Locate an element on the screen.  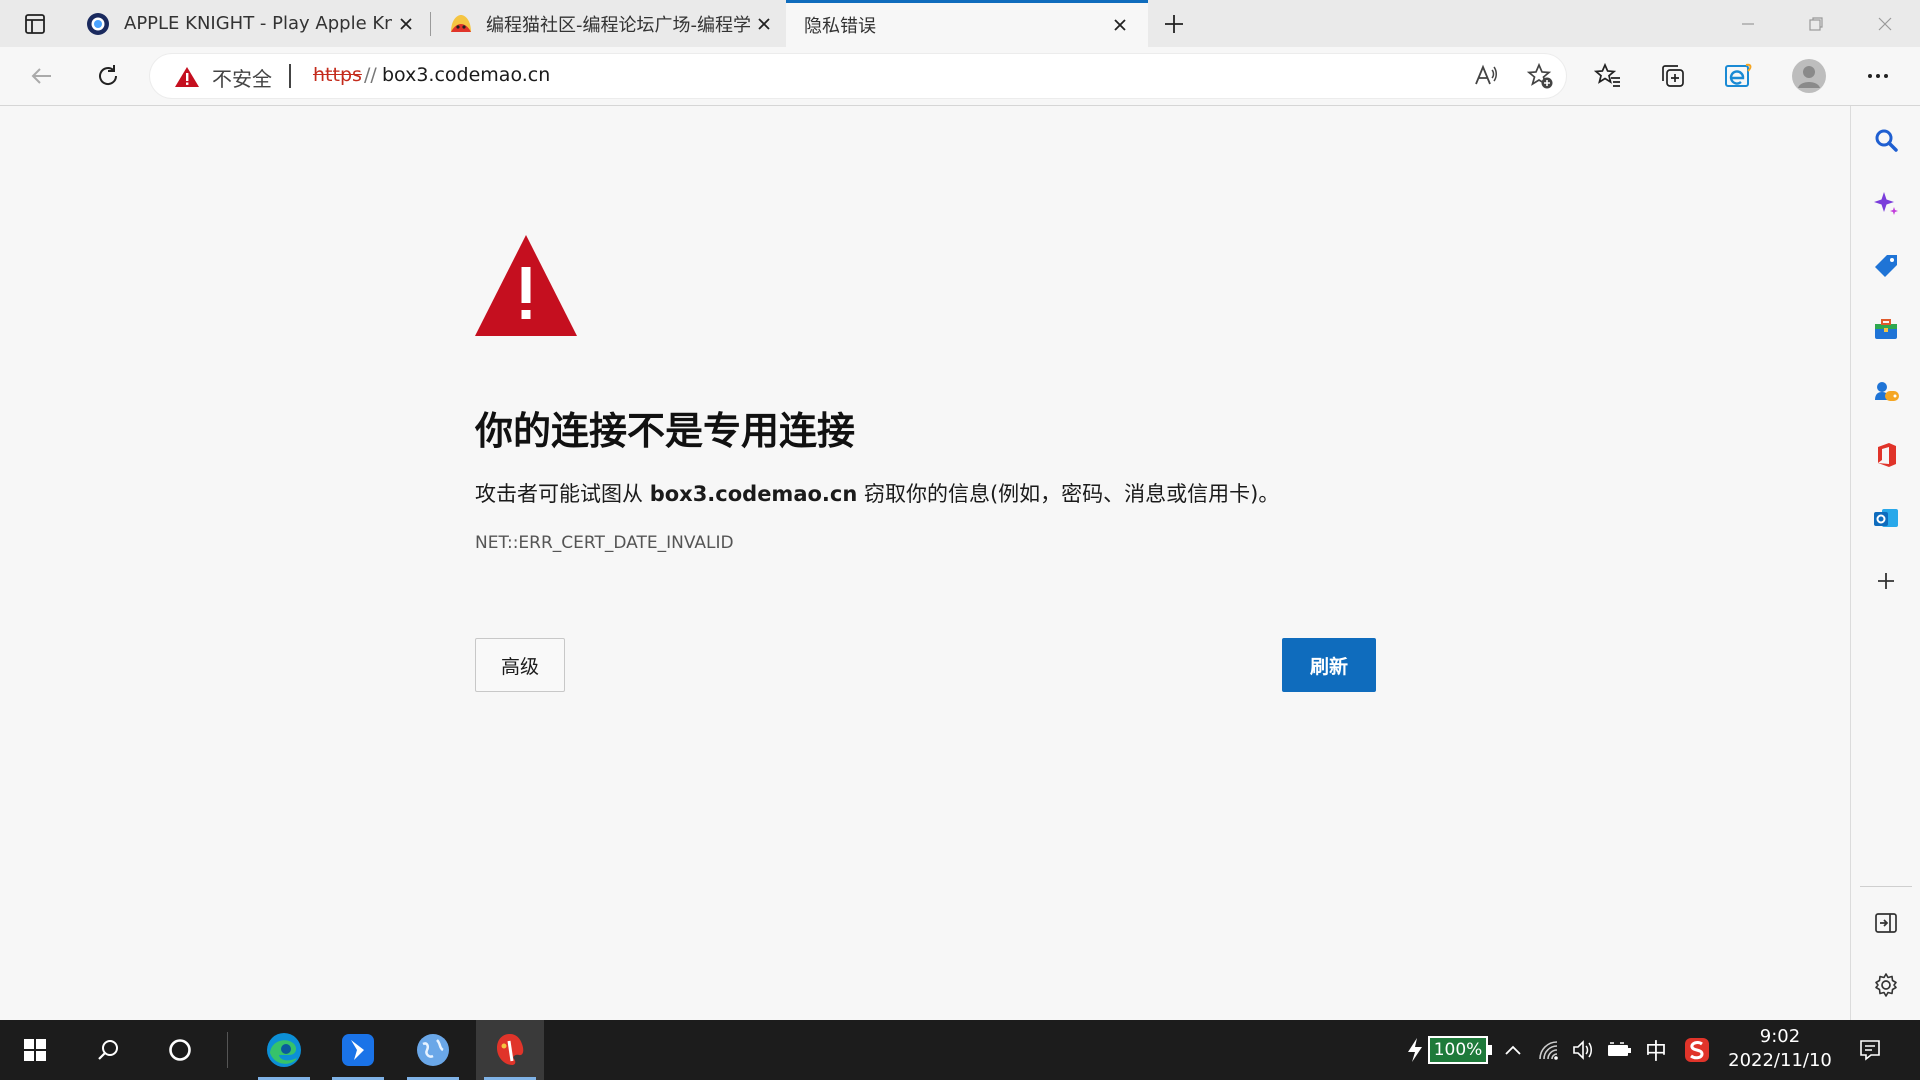
tab-actions-button is located at coordinates (35, 24).